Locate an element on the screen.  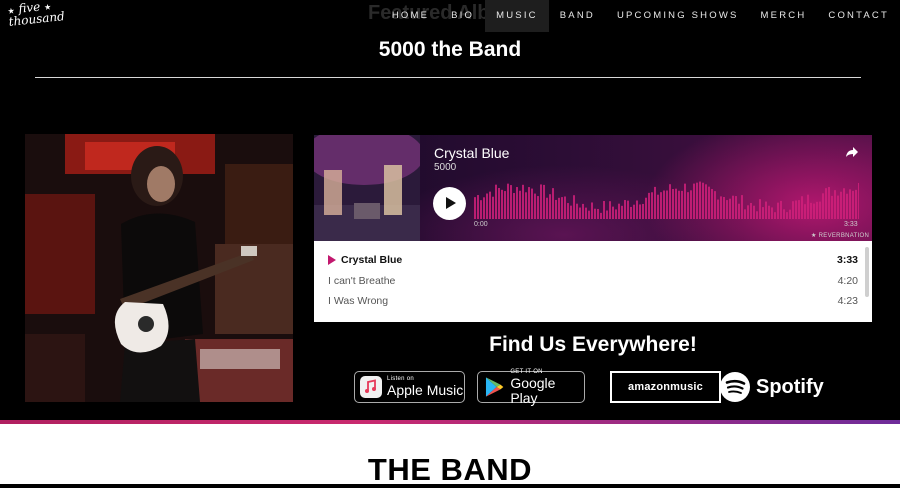
section-title: 5000 the Band is located at coordinates (450, 49).